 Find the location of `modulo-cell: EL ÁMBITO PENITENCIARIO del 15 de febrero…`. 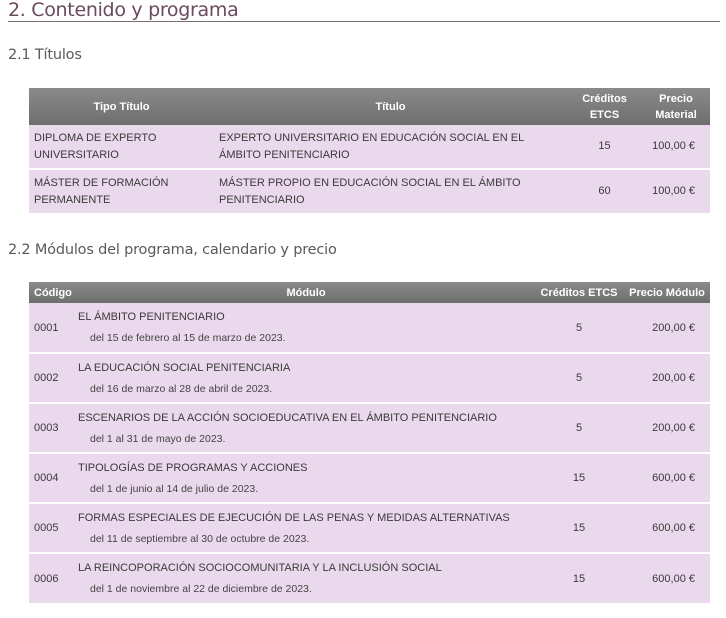

modulo-cell: EL ÁMBITO PENITENCIARIO del 15 de febrero… is located at coordinates (306, 328).